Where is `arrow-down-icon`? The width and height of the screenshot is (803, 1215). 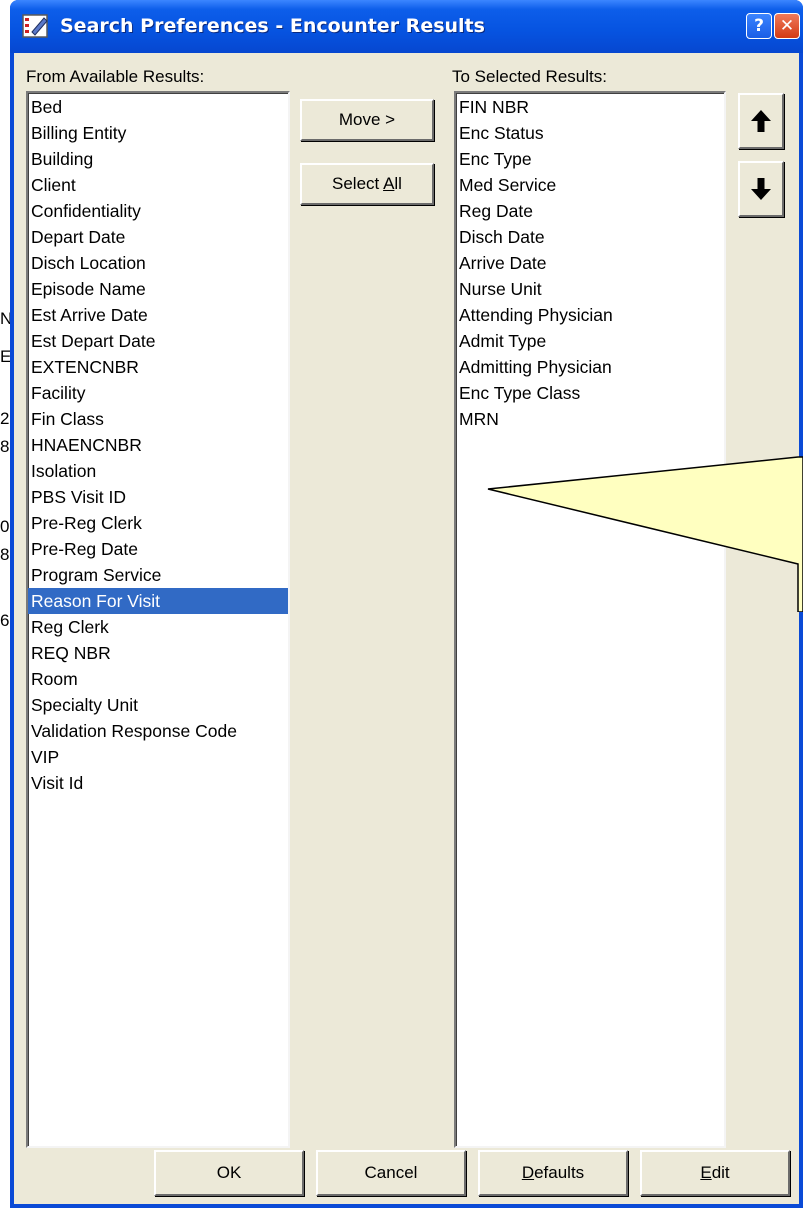
arrow-down-icon is located at coordinates (761, 189).